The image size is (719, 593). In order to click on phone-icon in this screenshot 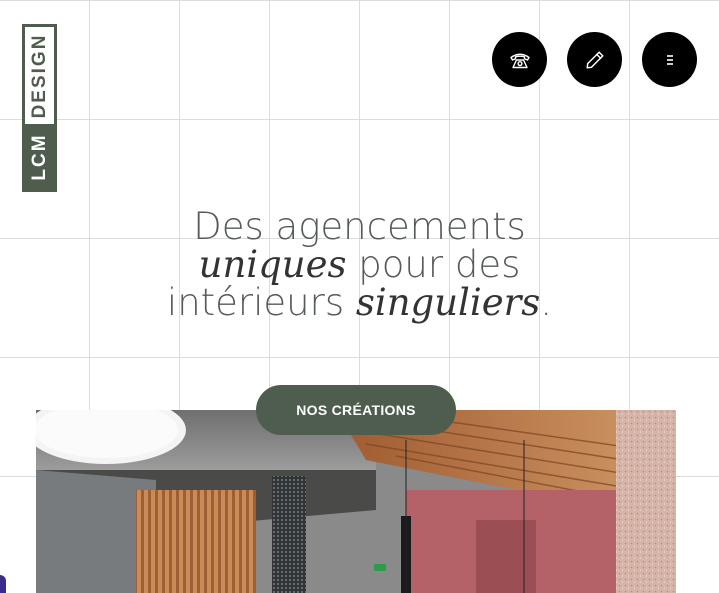, I will do `click(519, 60)`.